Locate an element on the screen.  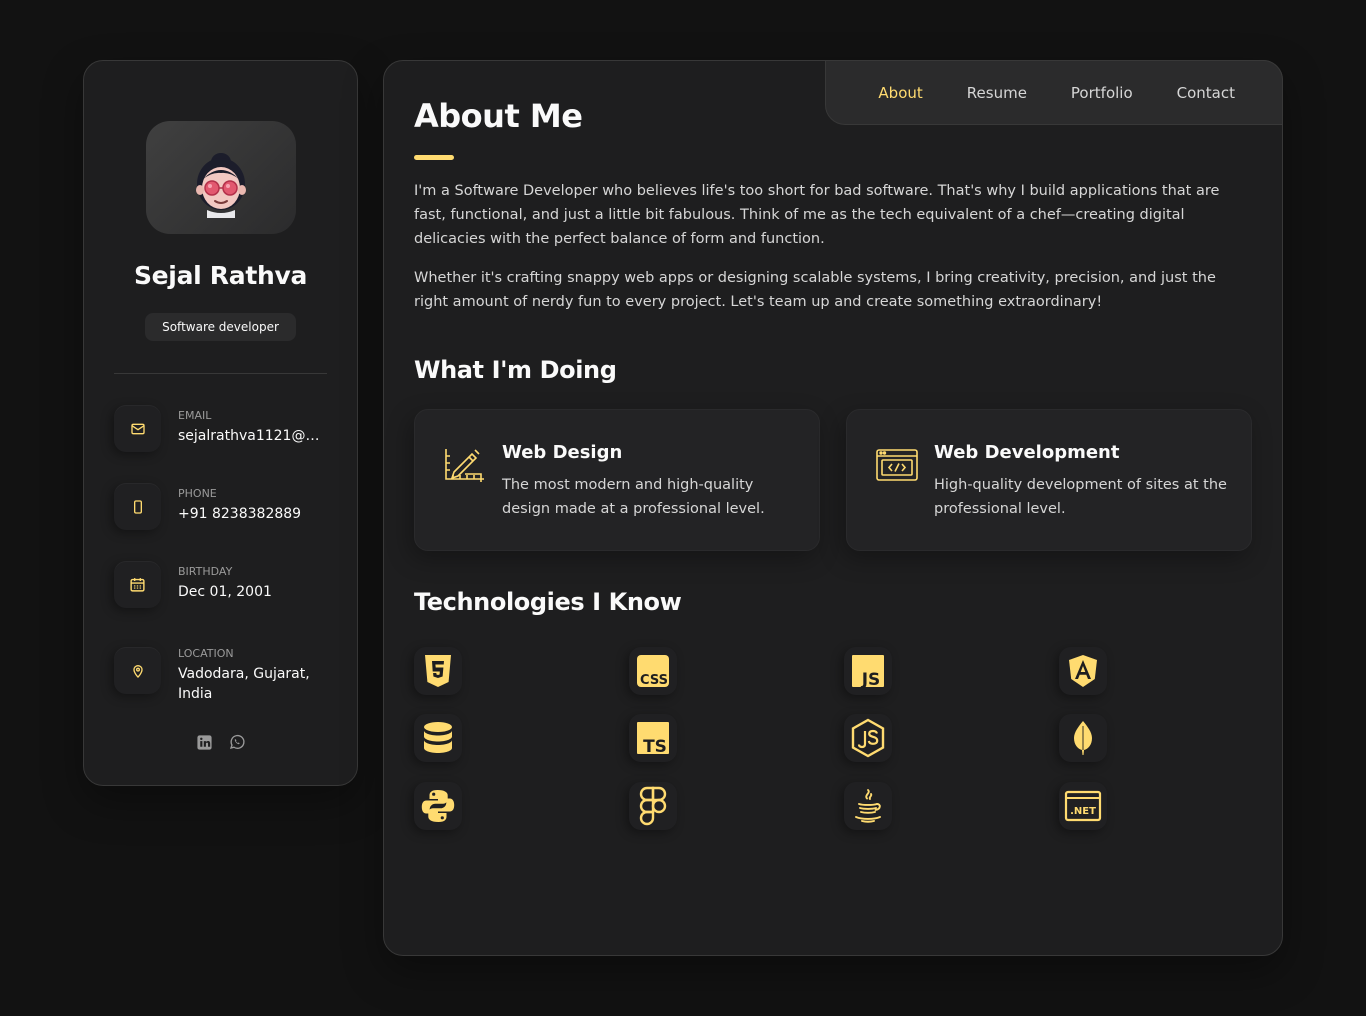
nav-portfolio: Portfolio is located at coordinates (1102, 93).